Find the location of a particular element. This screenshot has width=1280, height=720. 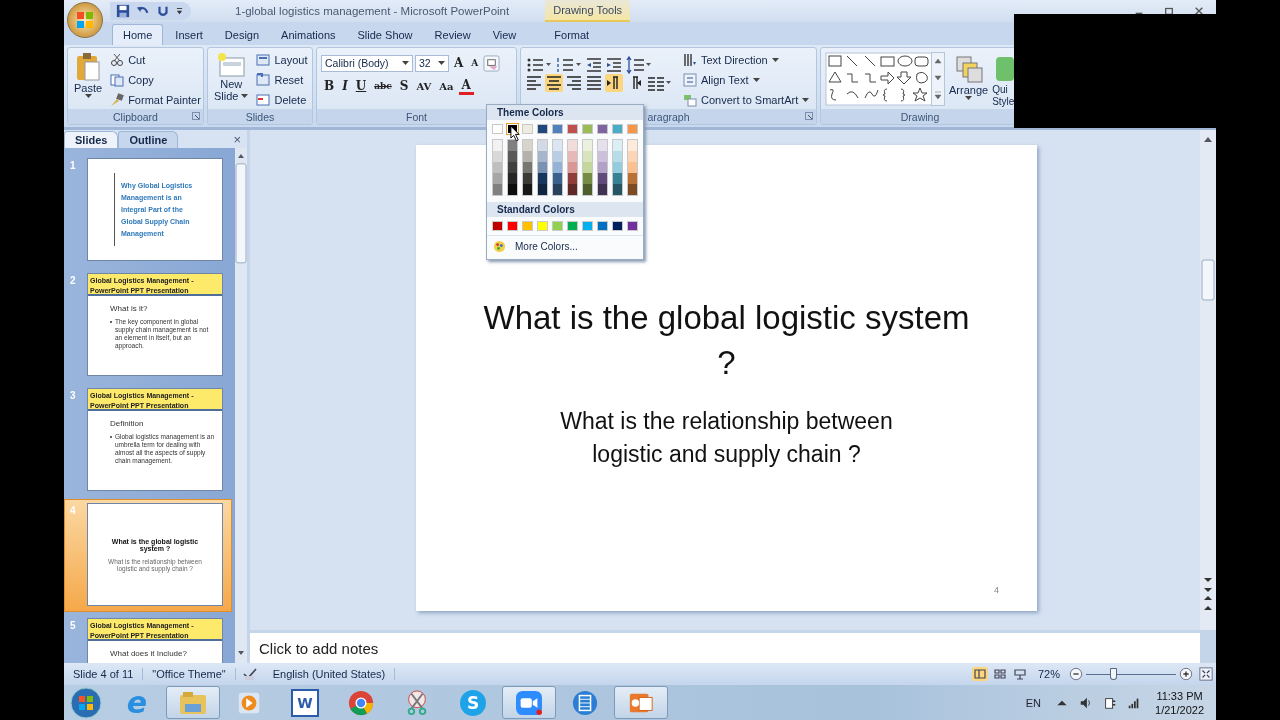

ribbon-tab: Animations is located at coordinates (308, 34).